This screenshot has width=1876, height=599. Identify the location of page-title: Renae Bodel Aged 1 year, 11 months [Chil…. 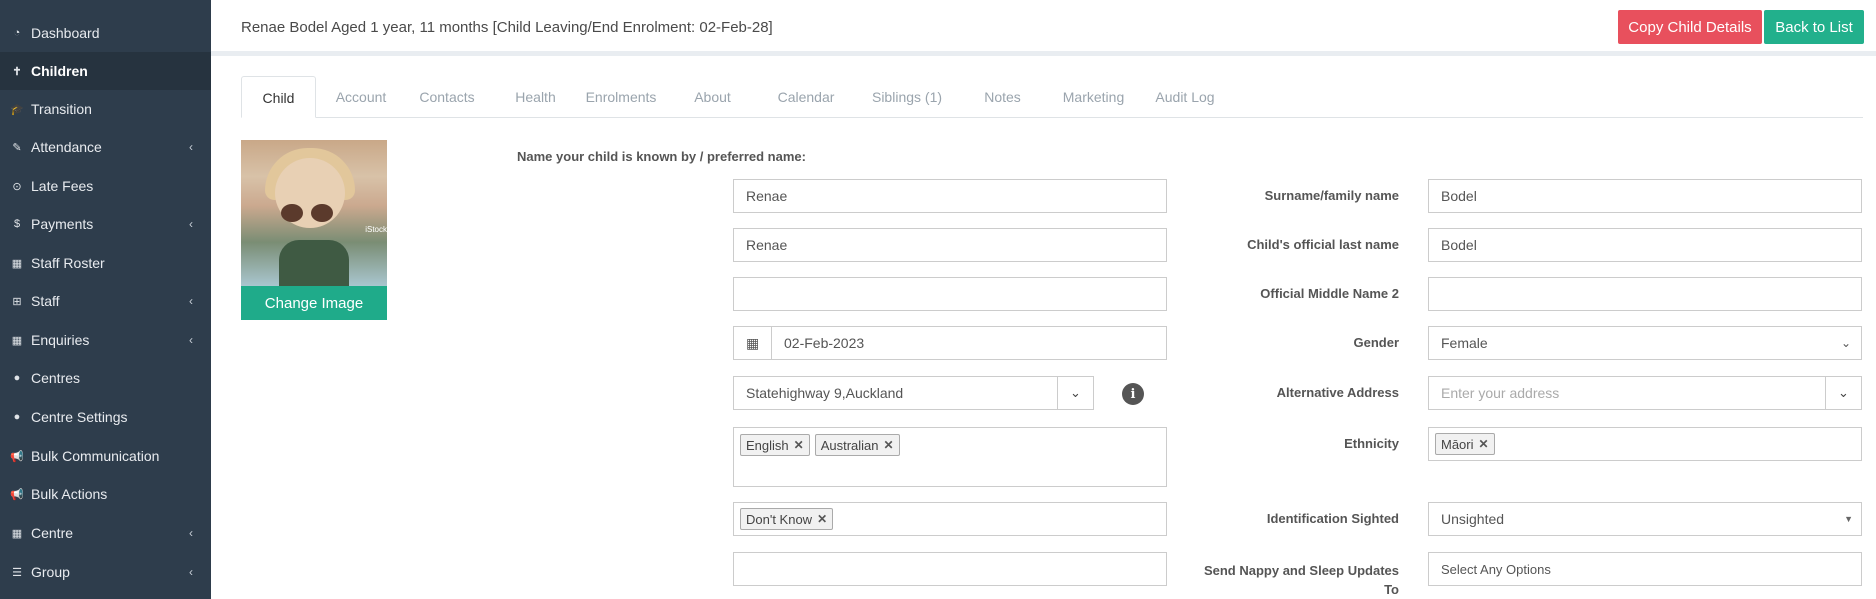
(507, 27).